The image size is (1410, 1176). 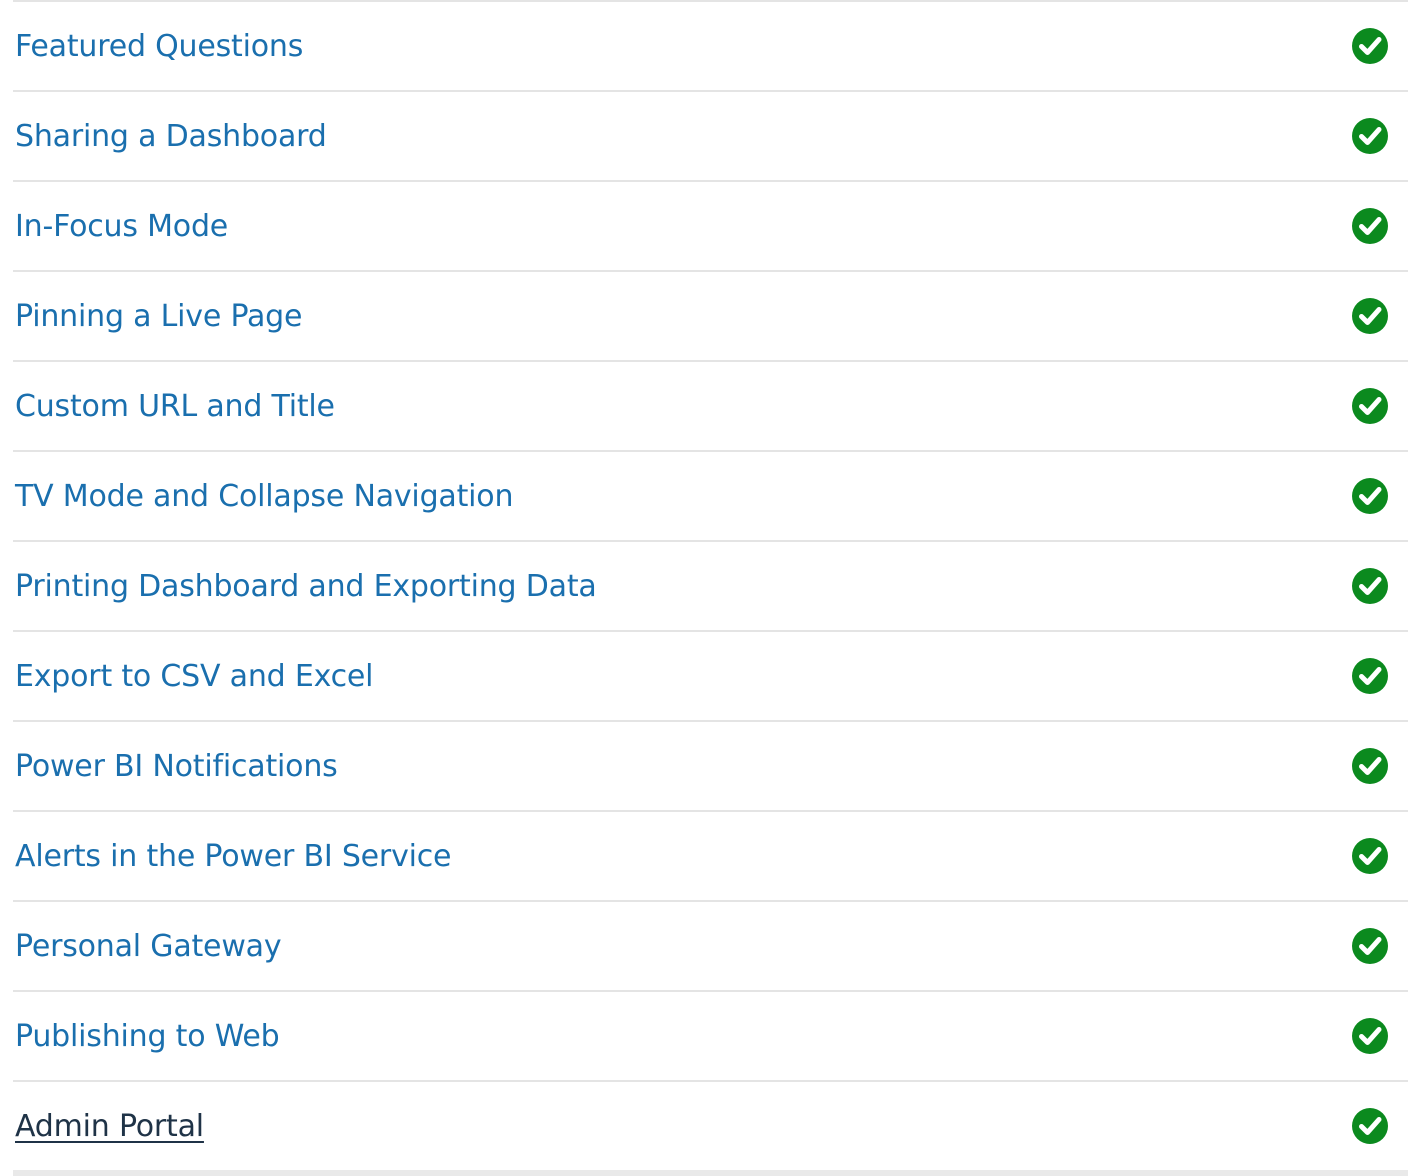 What do you see at coordinates (710, 1127) in the screenshot?
I see `lesson-row-admin-portal: Admin Portal` at bounding box center [710, 1127].